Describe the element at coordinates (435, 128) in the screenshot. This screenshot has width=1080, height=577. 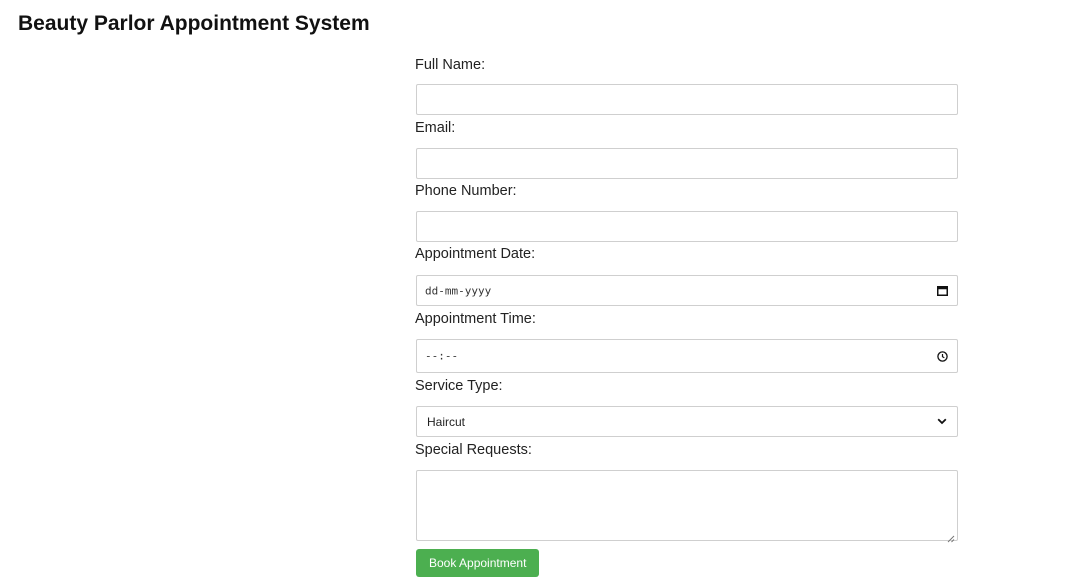
I see `email-label: Email:` at that location.